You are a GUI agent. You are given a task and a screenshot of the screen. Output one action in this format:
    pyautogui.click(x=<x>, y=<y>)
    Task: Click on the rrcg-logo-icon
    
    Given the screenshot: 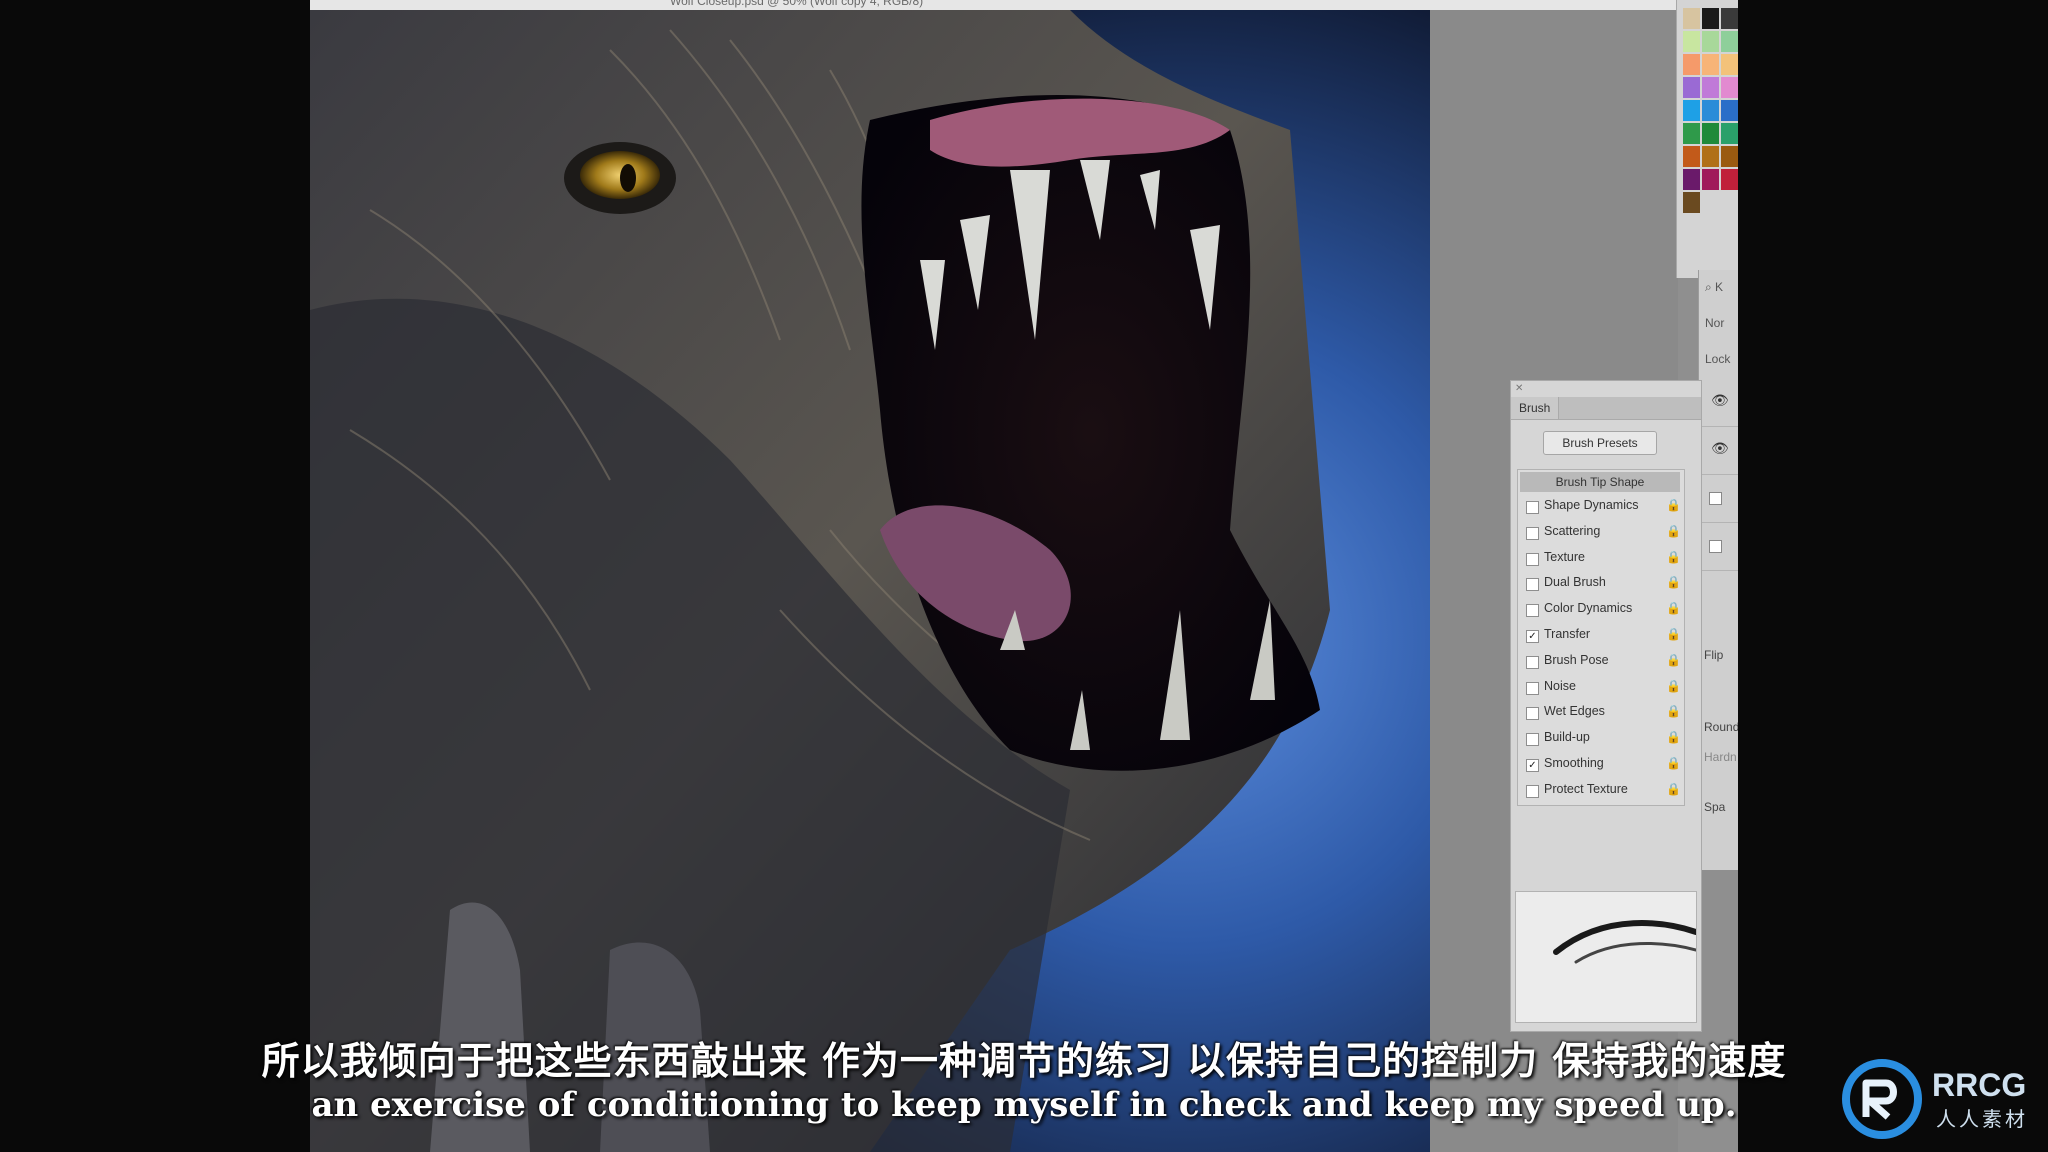 What is the action you would take?
    pyautogui.click(x=1882, y=1099)
    